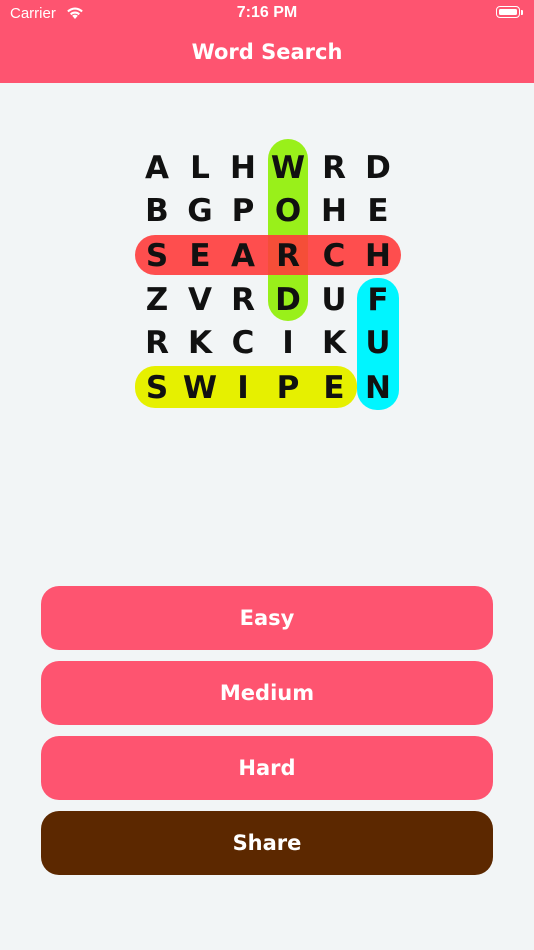  I want to click on page-title: Word Search, so click(267, 52).